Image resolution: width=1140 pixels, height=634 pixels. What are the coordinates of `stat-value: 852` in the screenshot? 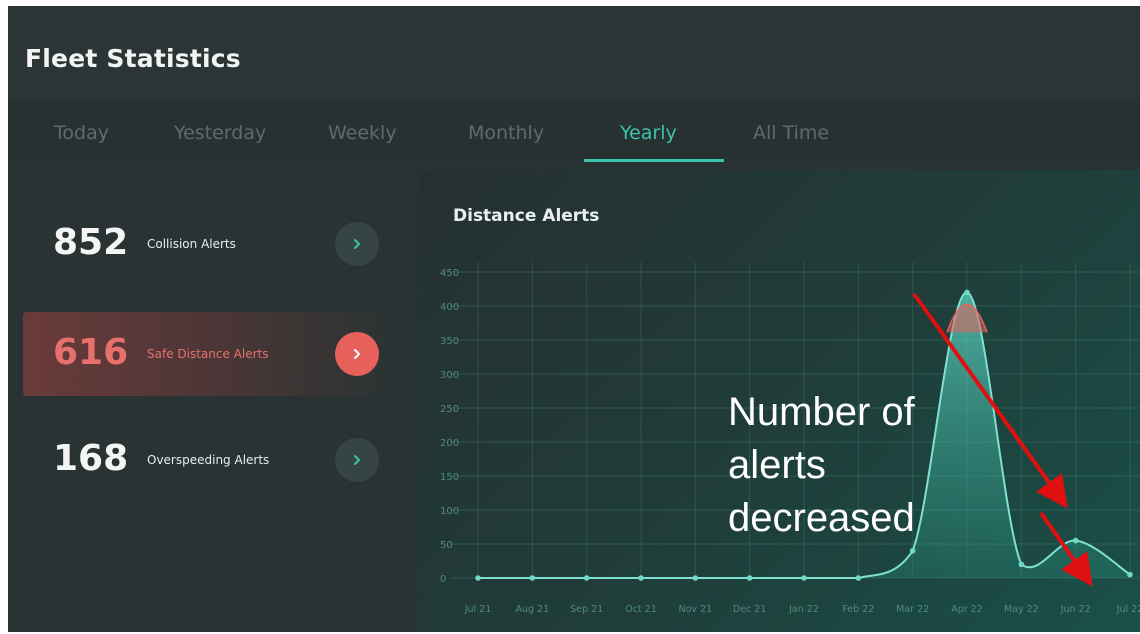 It's located at (91, 242).